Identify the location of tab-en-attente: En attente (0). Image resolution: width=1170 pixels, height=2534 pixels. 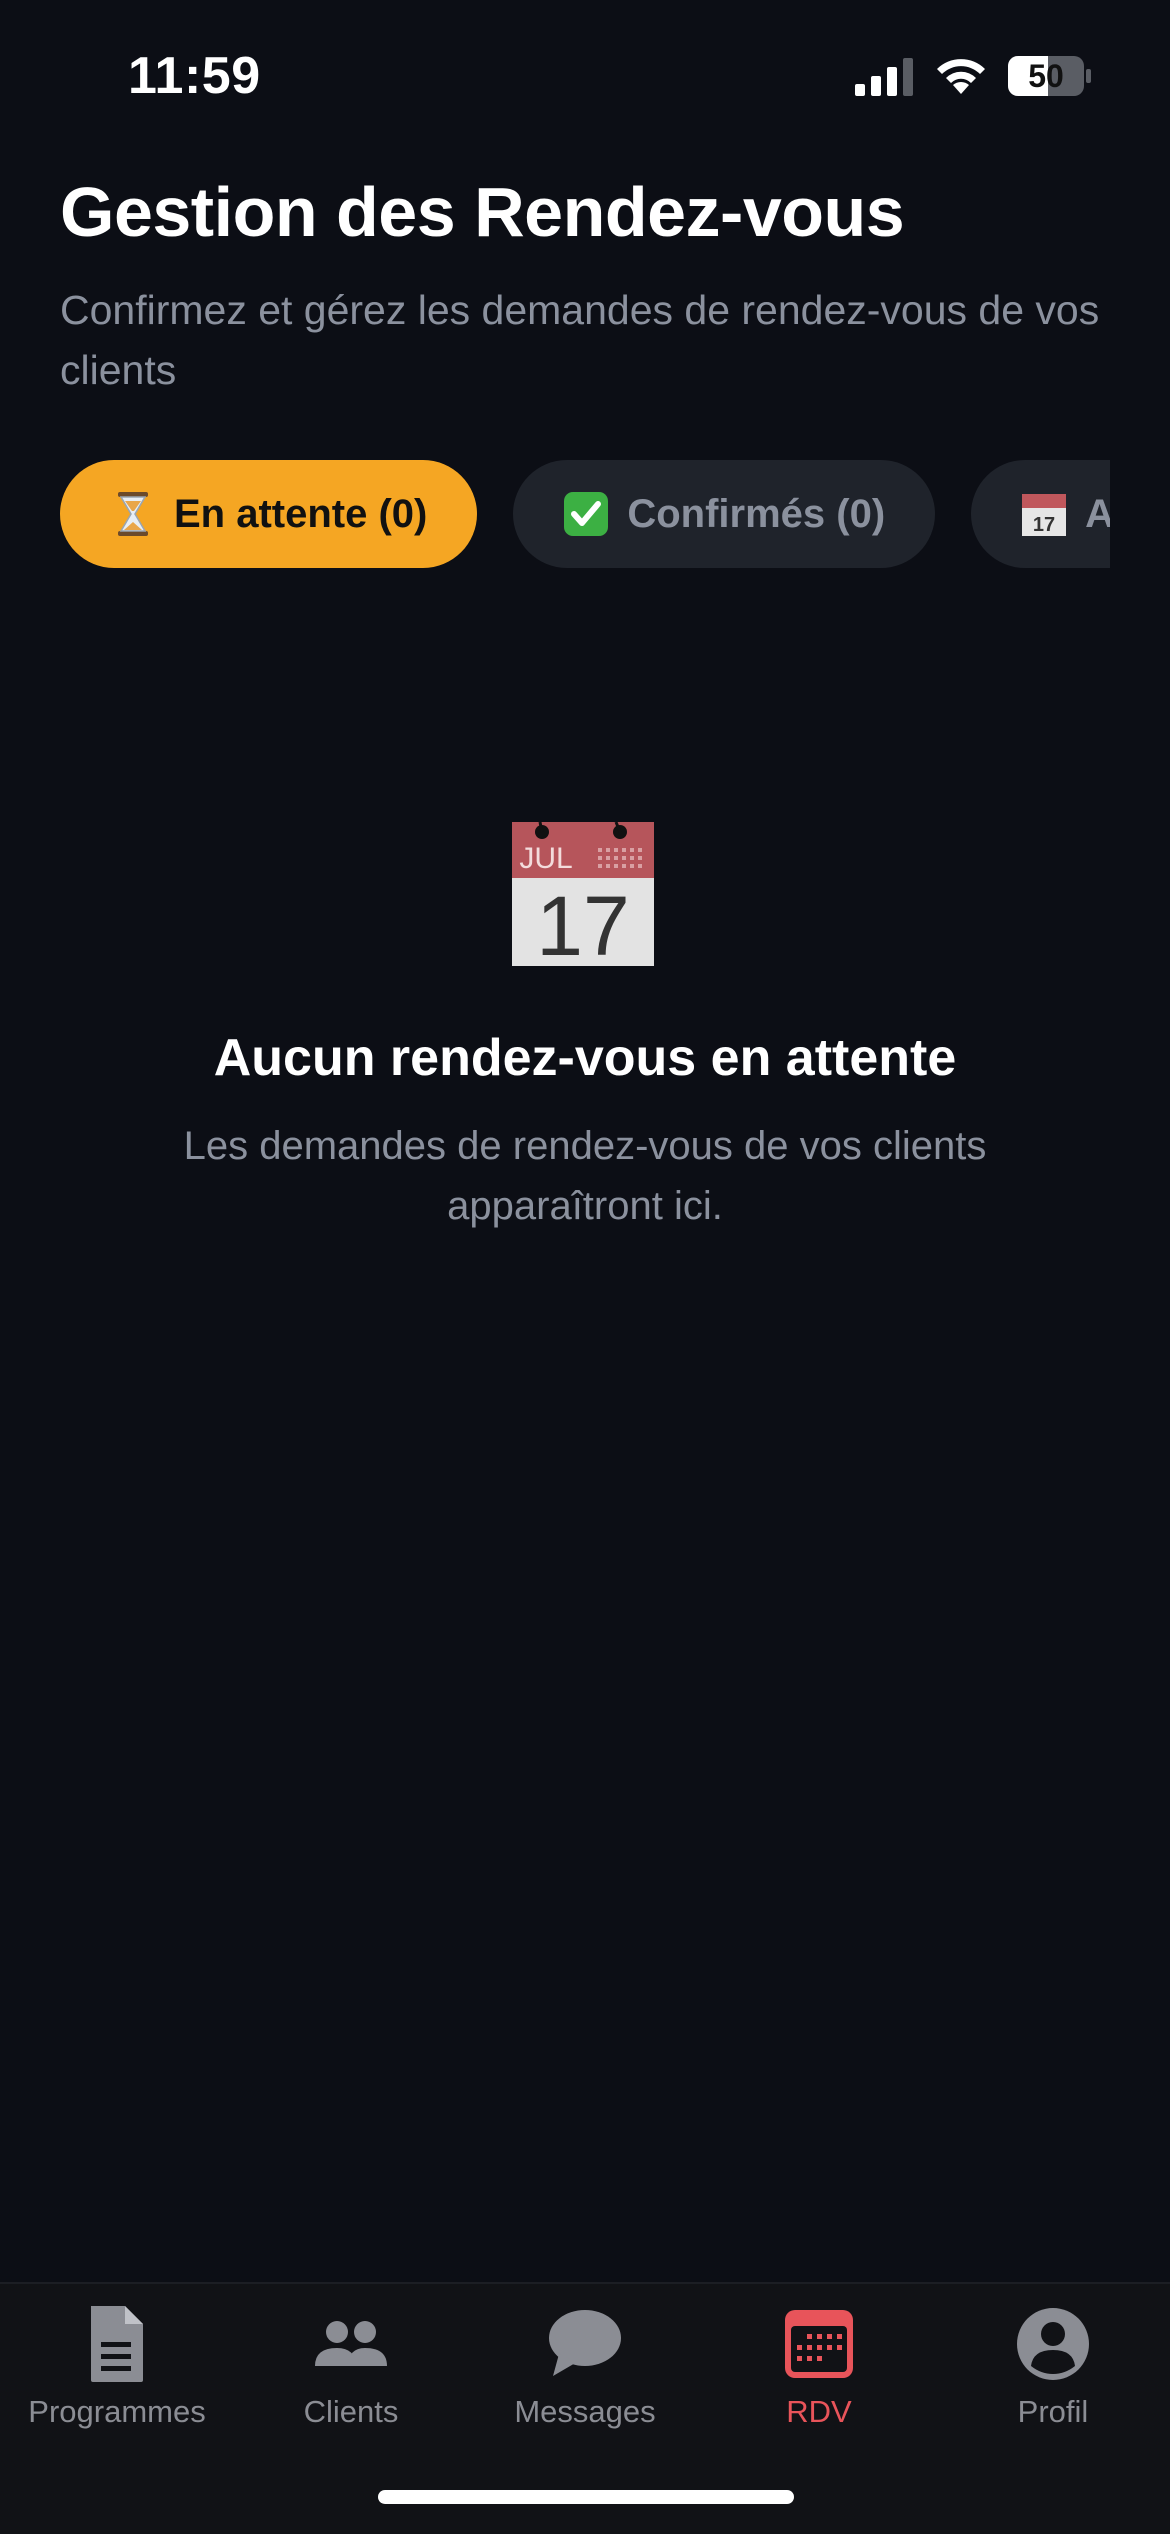
(269, 514).